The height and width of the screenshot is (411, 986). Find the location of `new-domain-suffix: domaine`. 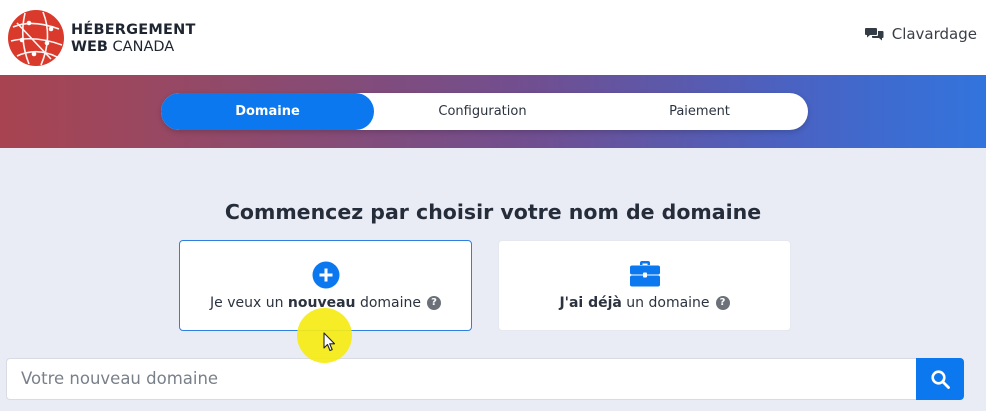

new-domain-suffix: domaine is located at coordinates (388, 303).